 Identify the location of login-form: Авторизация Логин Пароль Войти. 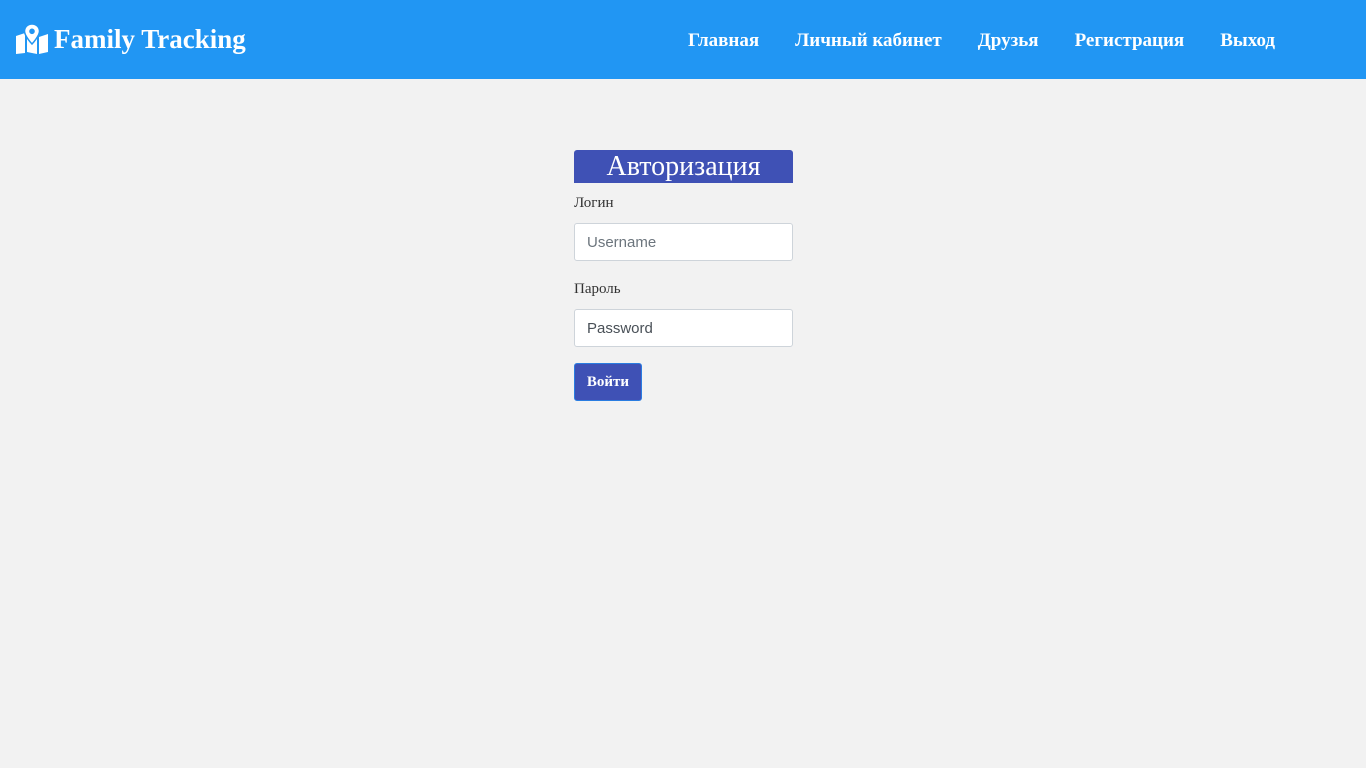
(683, 275).